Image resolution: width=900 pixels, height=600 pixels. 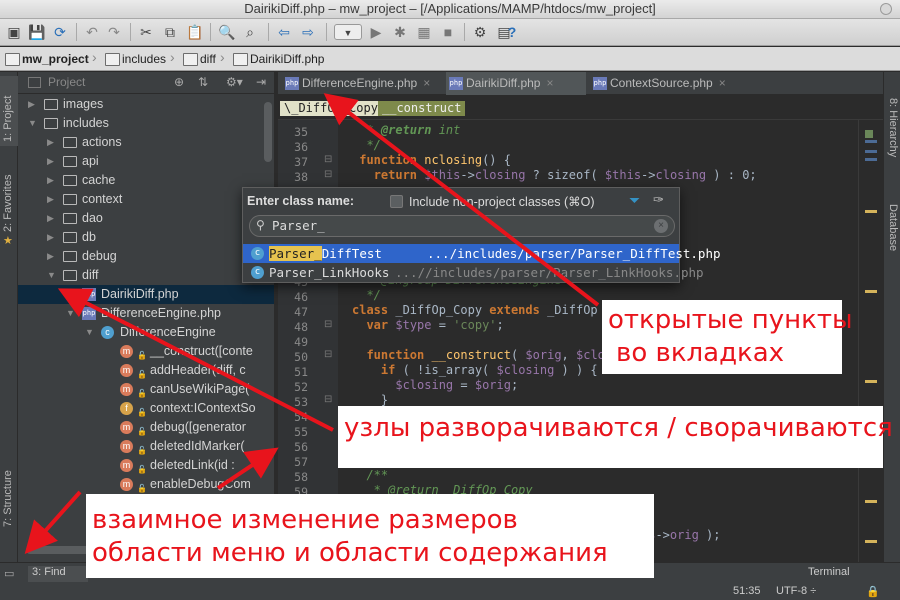 I want to click on arrow-to-tabs, so click(x=461, y=200).